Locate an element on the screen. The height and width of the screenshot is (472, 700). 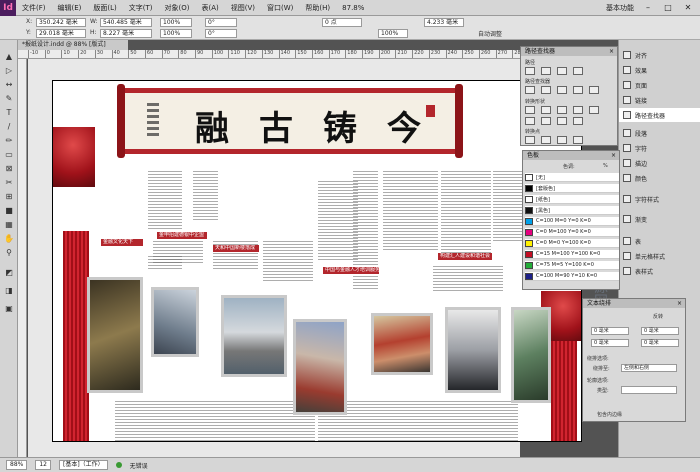
preflight-status: 无错误 is located at coordinates (139, 465).